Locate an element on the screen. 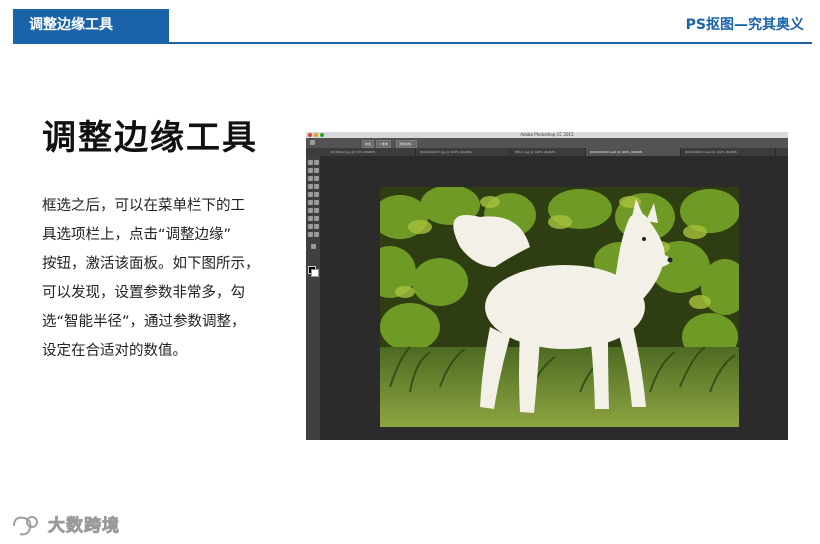 The width and height of the screenshot is (820, 544). extra-tools-icon is located at coordinates (313, 246).